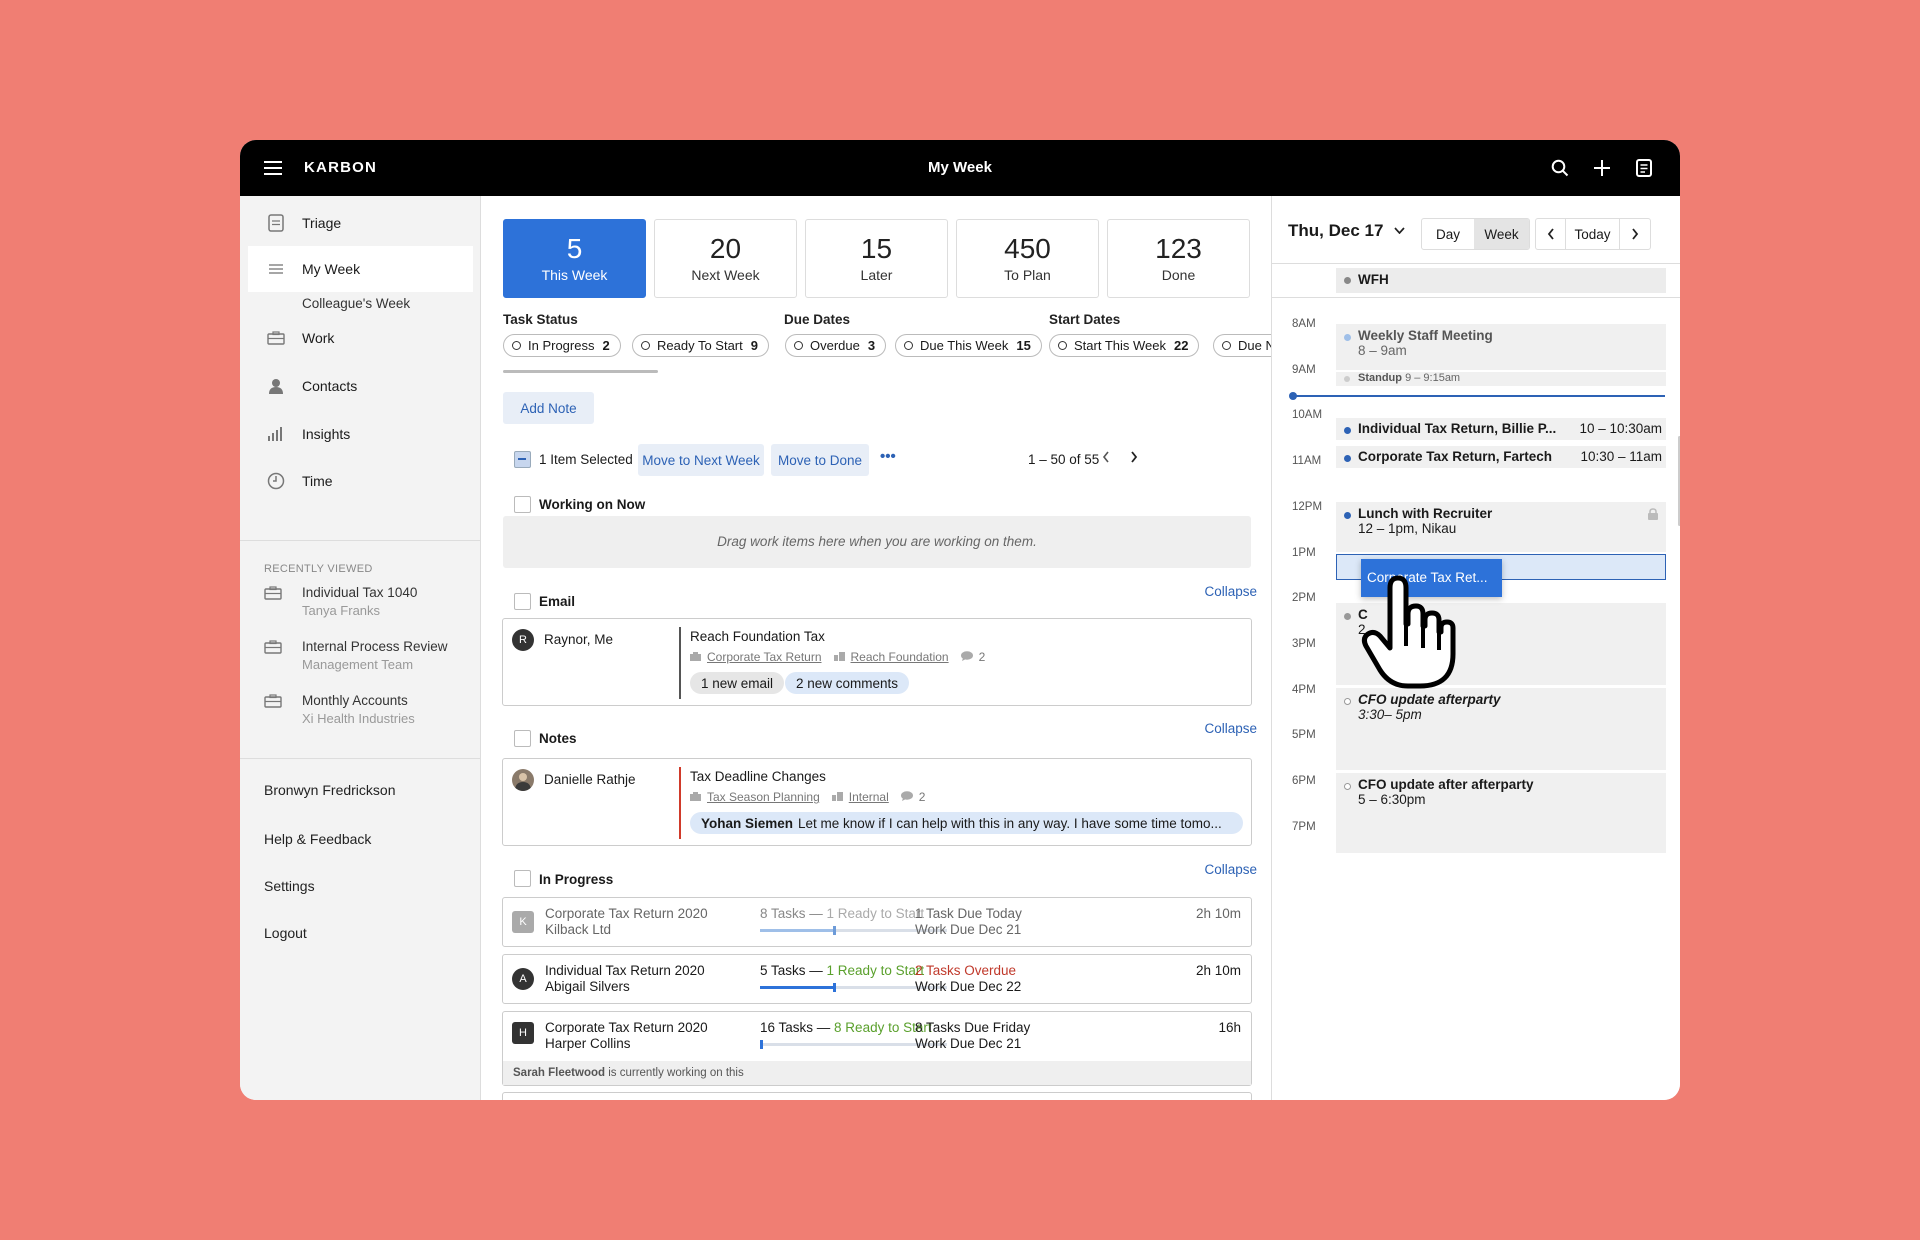 Image resolution: width=1920 pixels, height=1240 pixels. I want to click on radio-icon, so click(908, 345).